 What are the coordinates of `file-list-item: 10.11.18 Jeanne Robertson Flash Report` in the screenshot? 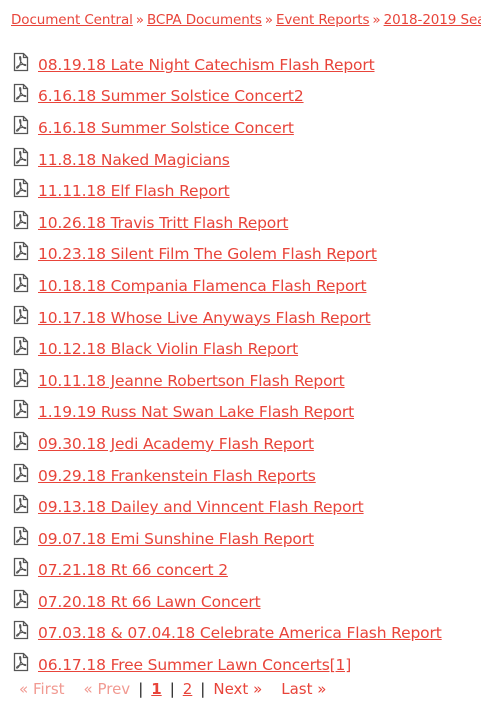 It's located at (246, 381).